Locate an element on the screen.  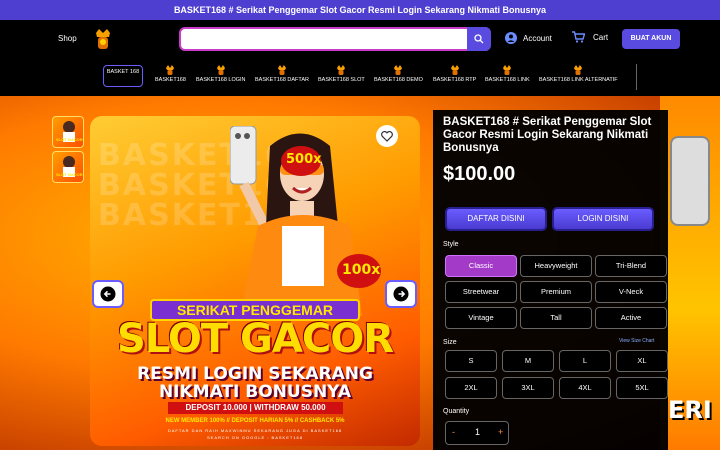
size-option-l: L is located at coordinates (585, 361).